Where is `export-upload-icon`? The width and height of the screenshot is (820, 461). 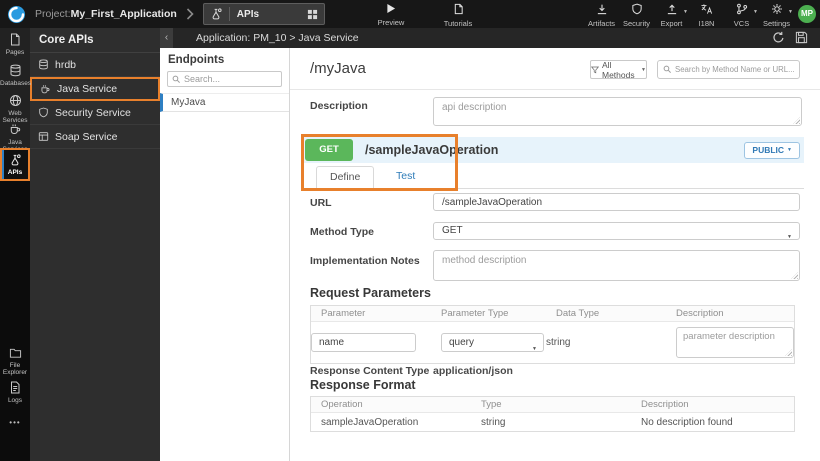 export-upload-icon is located at coordinates (672, 9).